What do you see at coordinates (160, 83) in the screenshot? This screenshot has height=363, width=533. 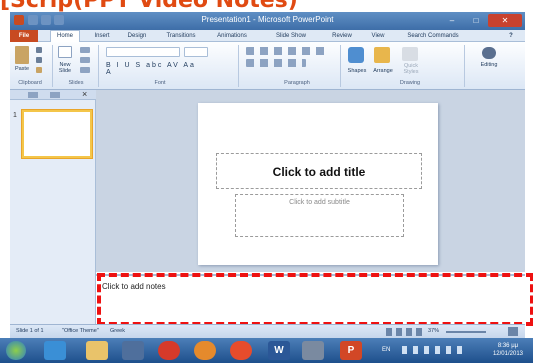 I see `font-group-label: Font` at bounding box center [160, 83].